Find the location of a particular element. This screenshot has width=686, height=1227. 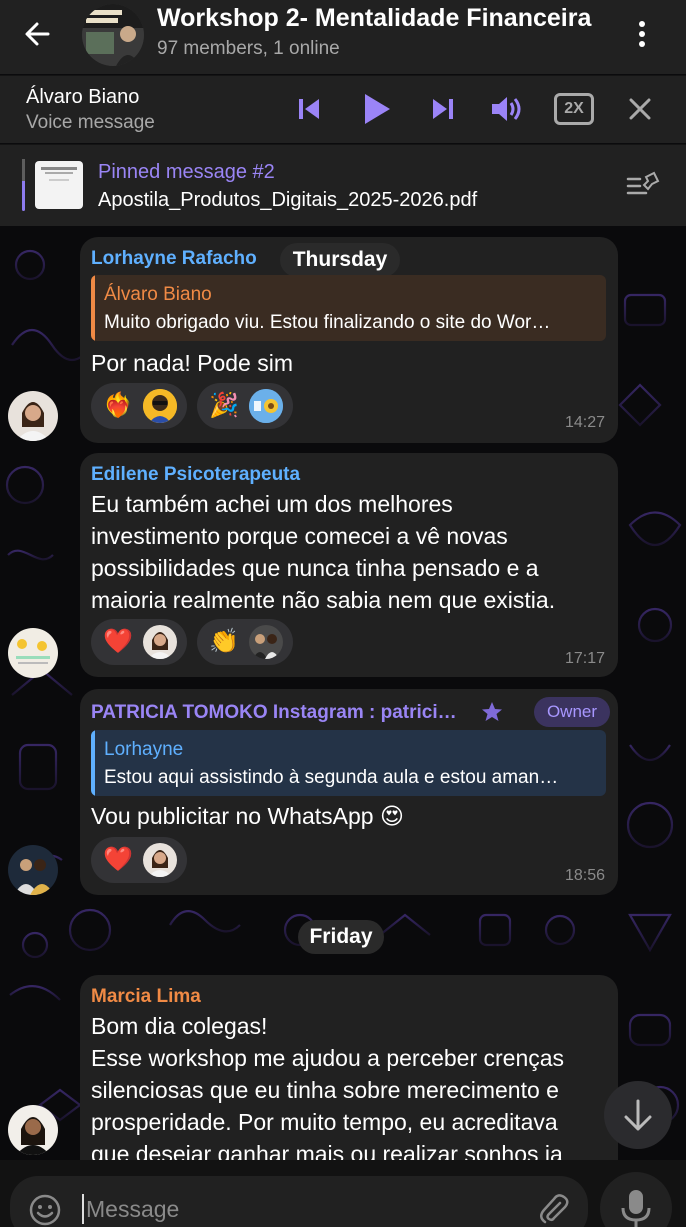

sender-name: Edilene Psicoterapeuta is located at coordinates (195, 475).